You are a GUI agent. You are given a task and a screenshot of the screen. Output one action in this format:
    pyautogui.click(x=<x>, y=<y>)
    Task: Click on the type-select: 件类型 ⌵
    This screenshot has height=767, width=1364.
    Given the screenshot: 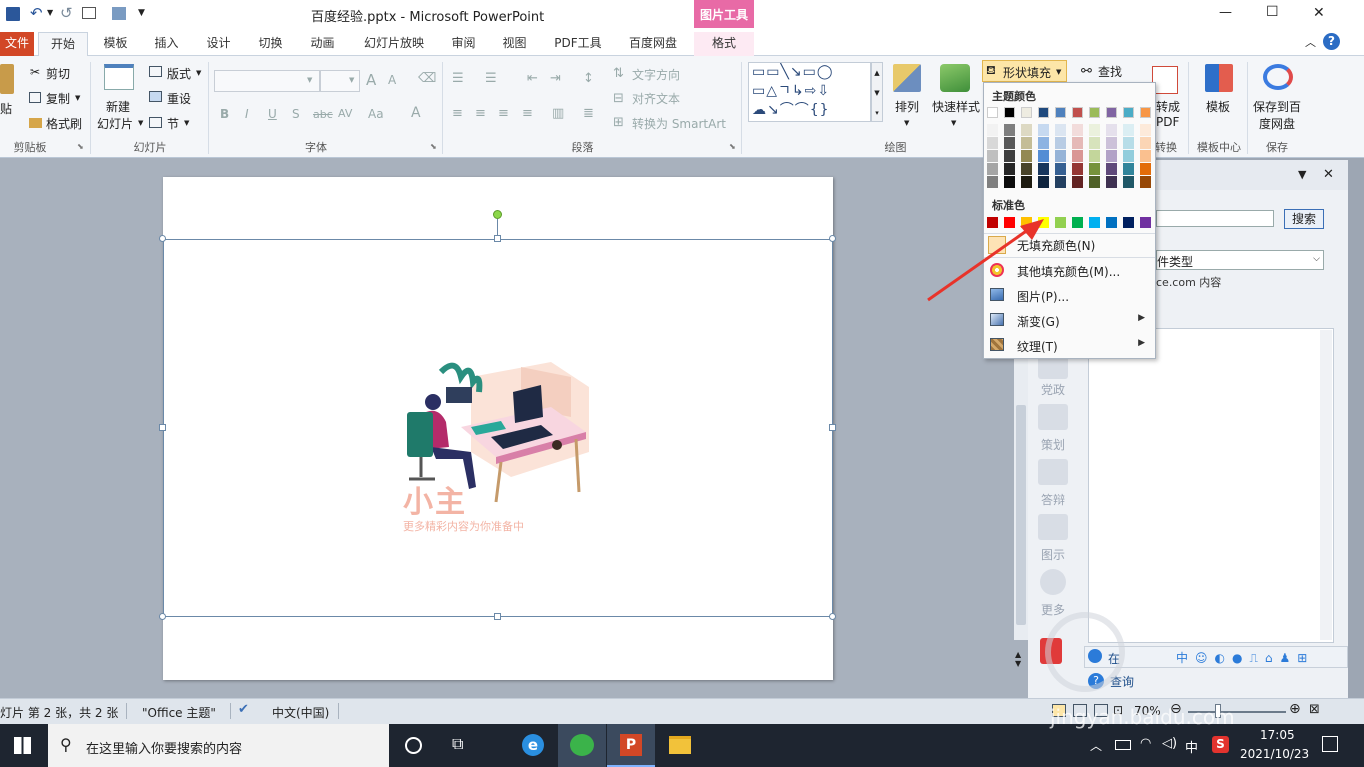 What is the action you would take?
    pyautogui.click(x=1240, y=260)
    